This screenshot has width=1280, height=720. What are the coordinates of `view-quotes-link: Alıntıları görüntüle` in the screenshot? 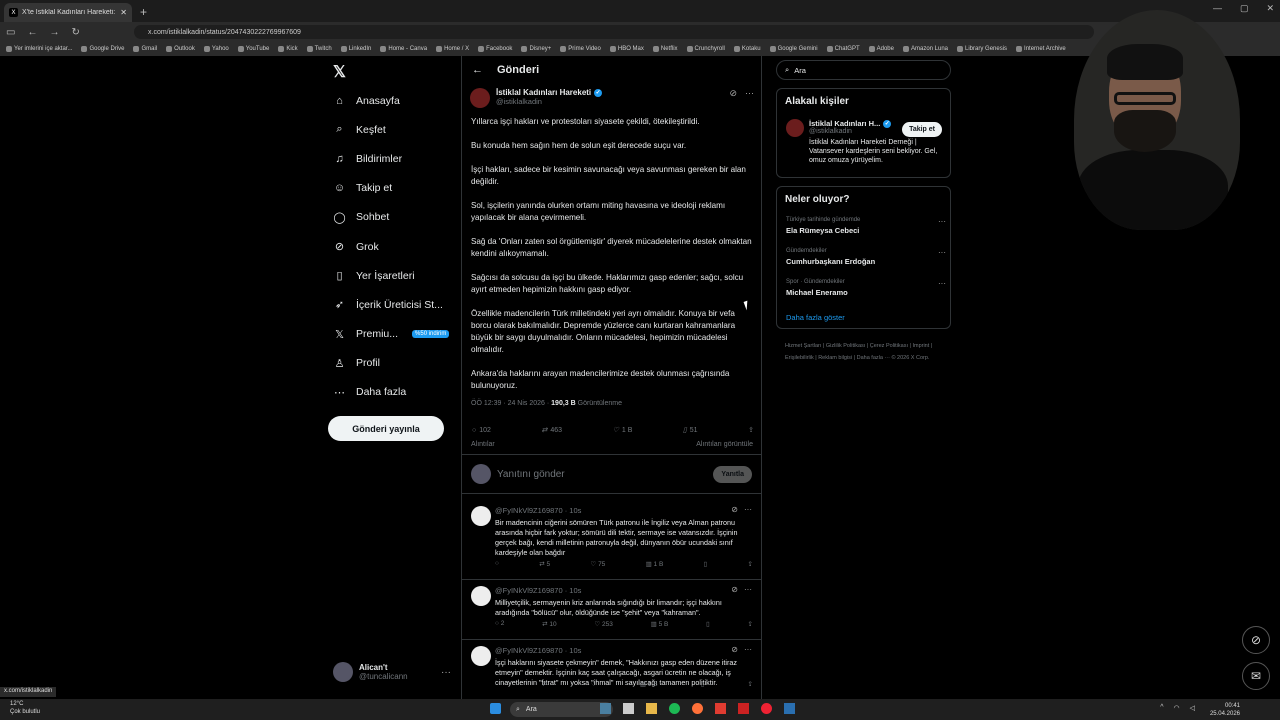 It's located at (724, 444).